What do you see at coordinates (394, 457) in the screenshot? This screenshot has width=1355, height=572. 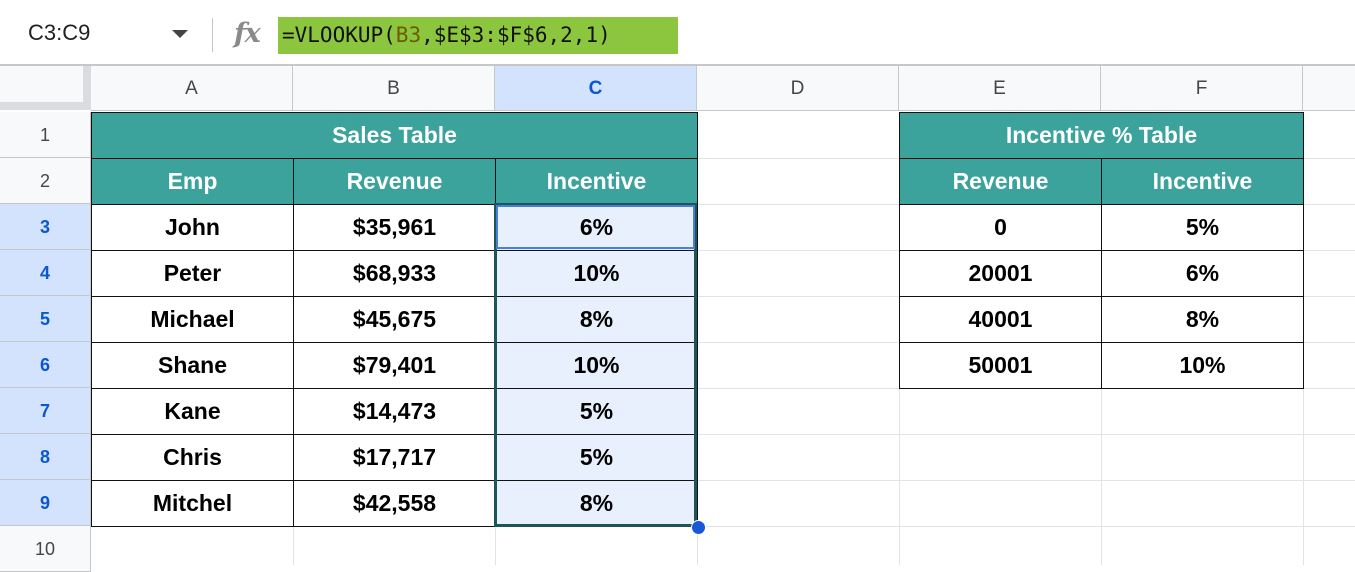 I see `sales-table-cell: $17,717` at bounding box center [394, 457].